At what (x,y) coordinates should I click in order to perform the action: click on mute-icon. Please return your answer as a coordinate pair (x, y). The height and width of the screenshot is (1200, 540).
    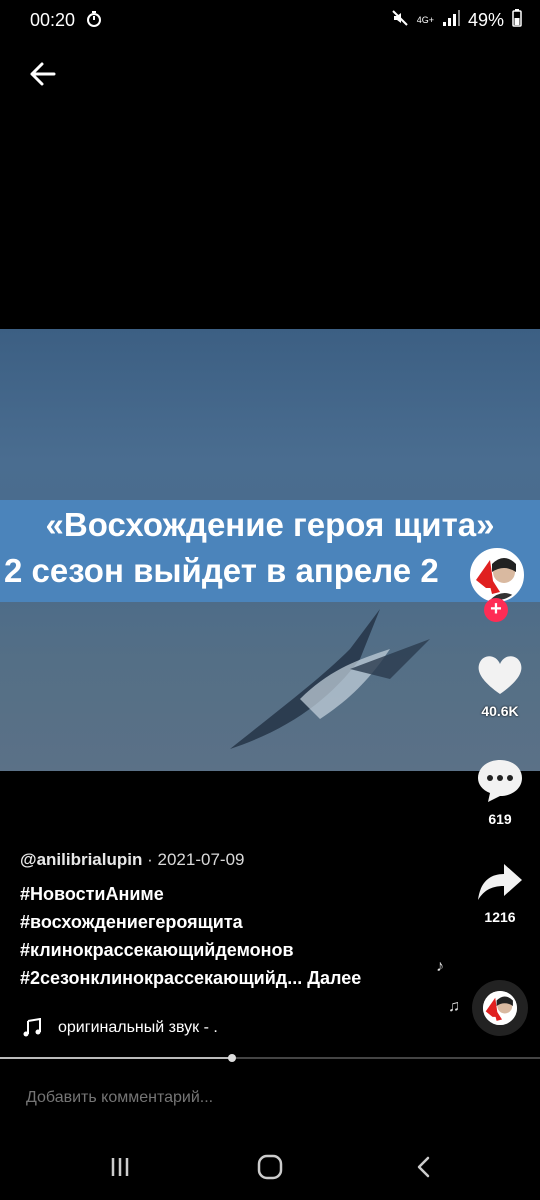
    Looking at the image, I should click on (400, 20).